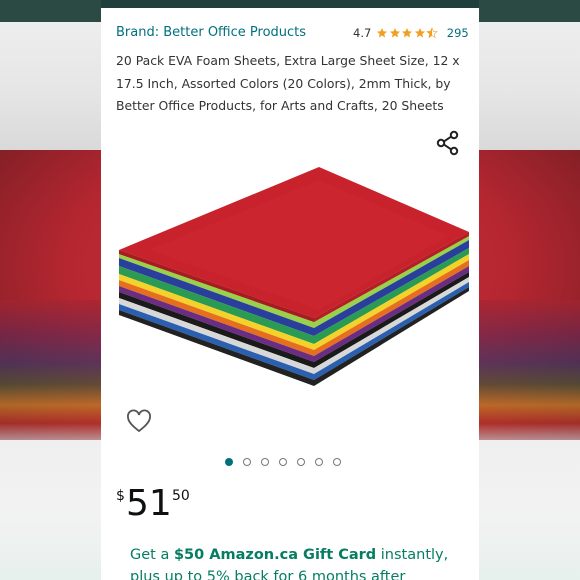 The height and width of the screenshot is (580, 580). I want to click on promo-prefix: Get a, so click(152, 555).